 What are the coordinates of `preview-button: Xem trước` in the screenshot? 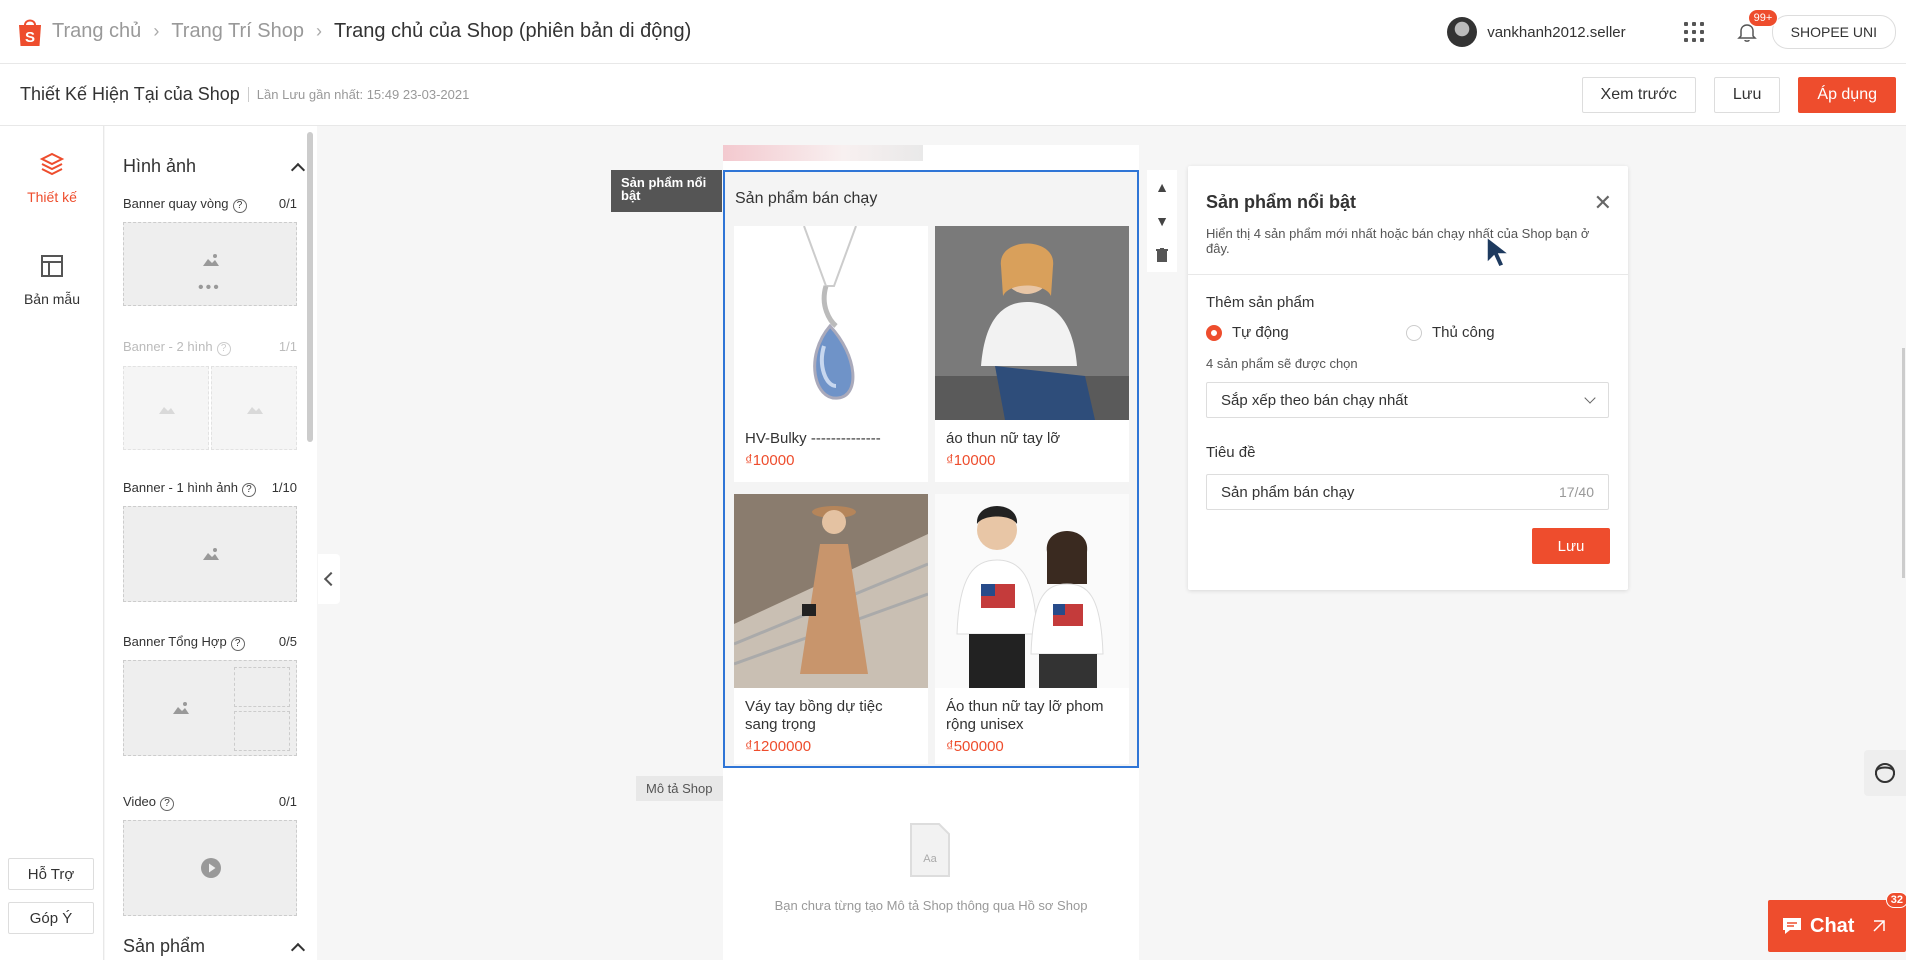 It's located at (1638, 95).